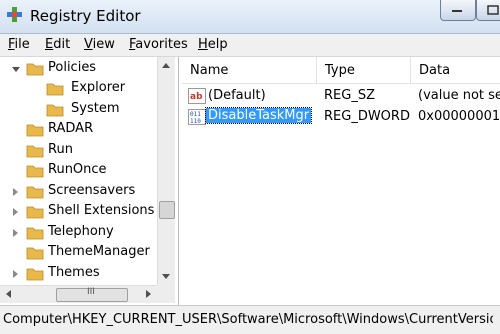  What do you see at coordinates (195, 114) in the screenshot?
I see `svg-text: 011` at bounding box center [195, 114].